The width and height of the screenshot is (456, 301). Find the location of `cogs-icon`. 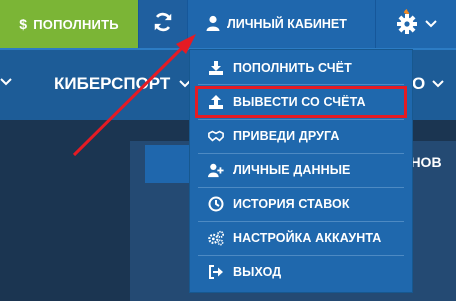

cogs-icon is located at coordinates (216, 238).